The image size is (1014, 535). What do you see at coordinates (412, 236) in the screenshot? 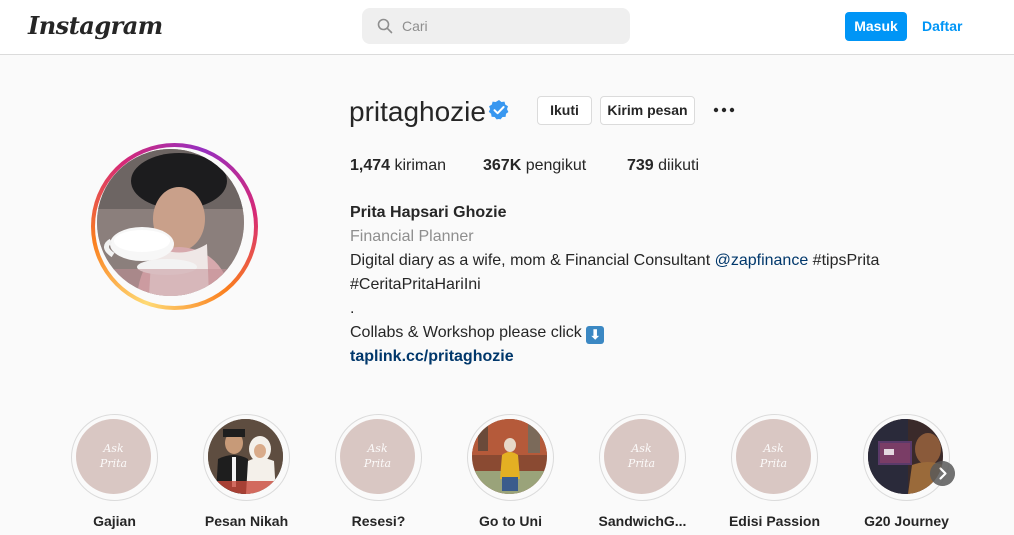
I see `profile-category: Financial Planner` at bounding box center [412, 236].